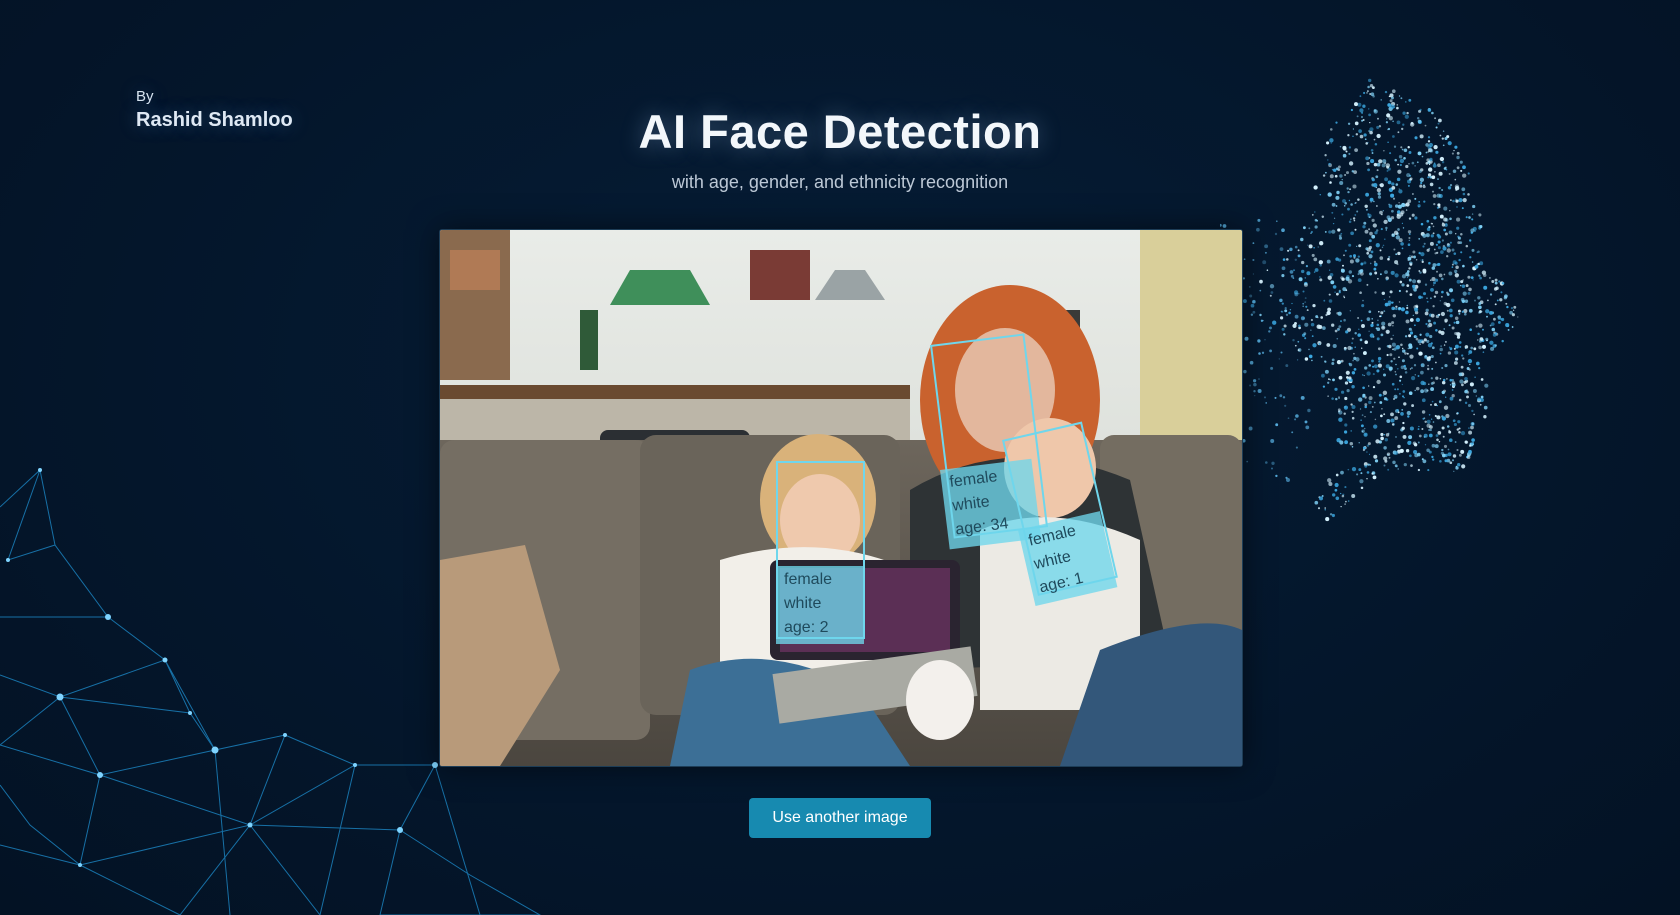 This screenshot has width=1680, height=915. I want to click on author-by-label: By, so click(145, 96).